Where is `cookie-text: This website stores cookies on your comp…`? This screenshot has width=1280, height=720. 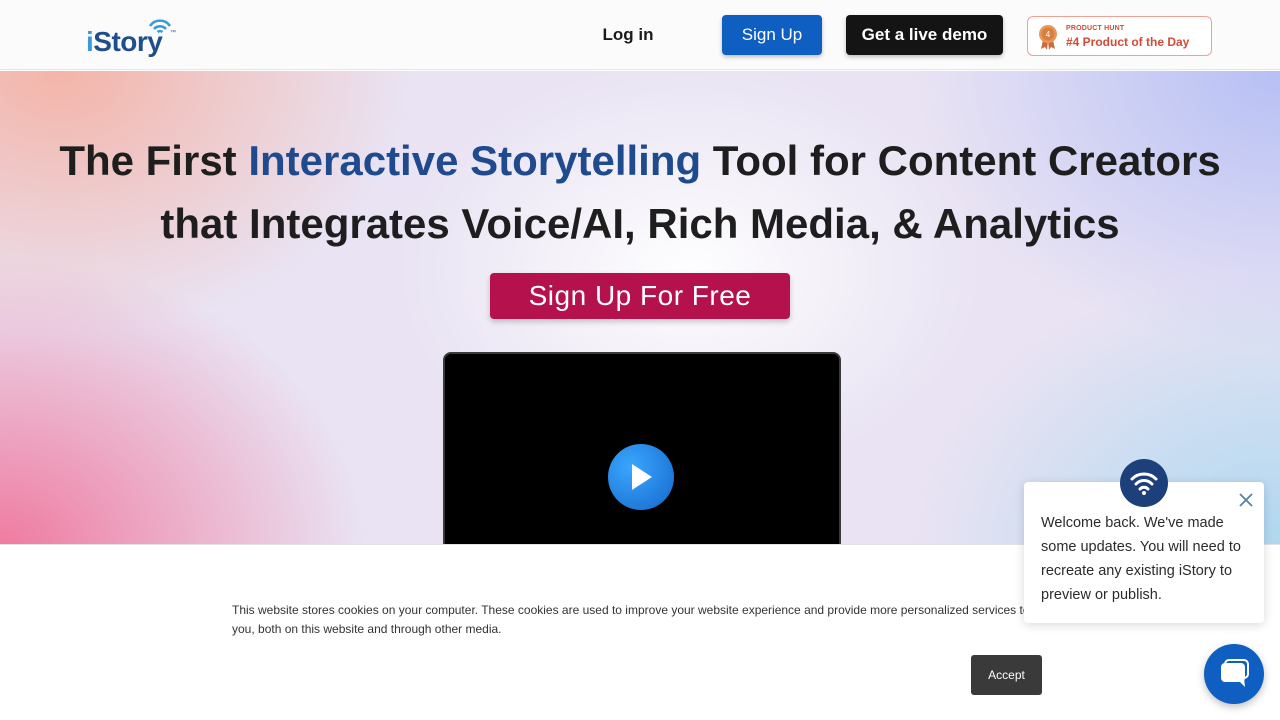
cookie-text: This website stores cookies on your comp… is located at coordinates (631, 619).